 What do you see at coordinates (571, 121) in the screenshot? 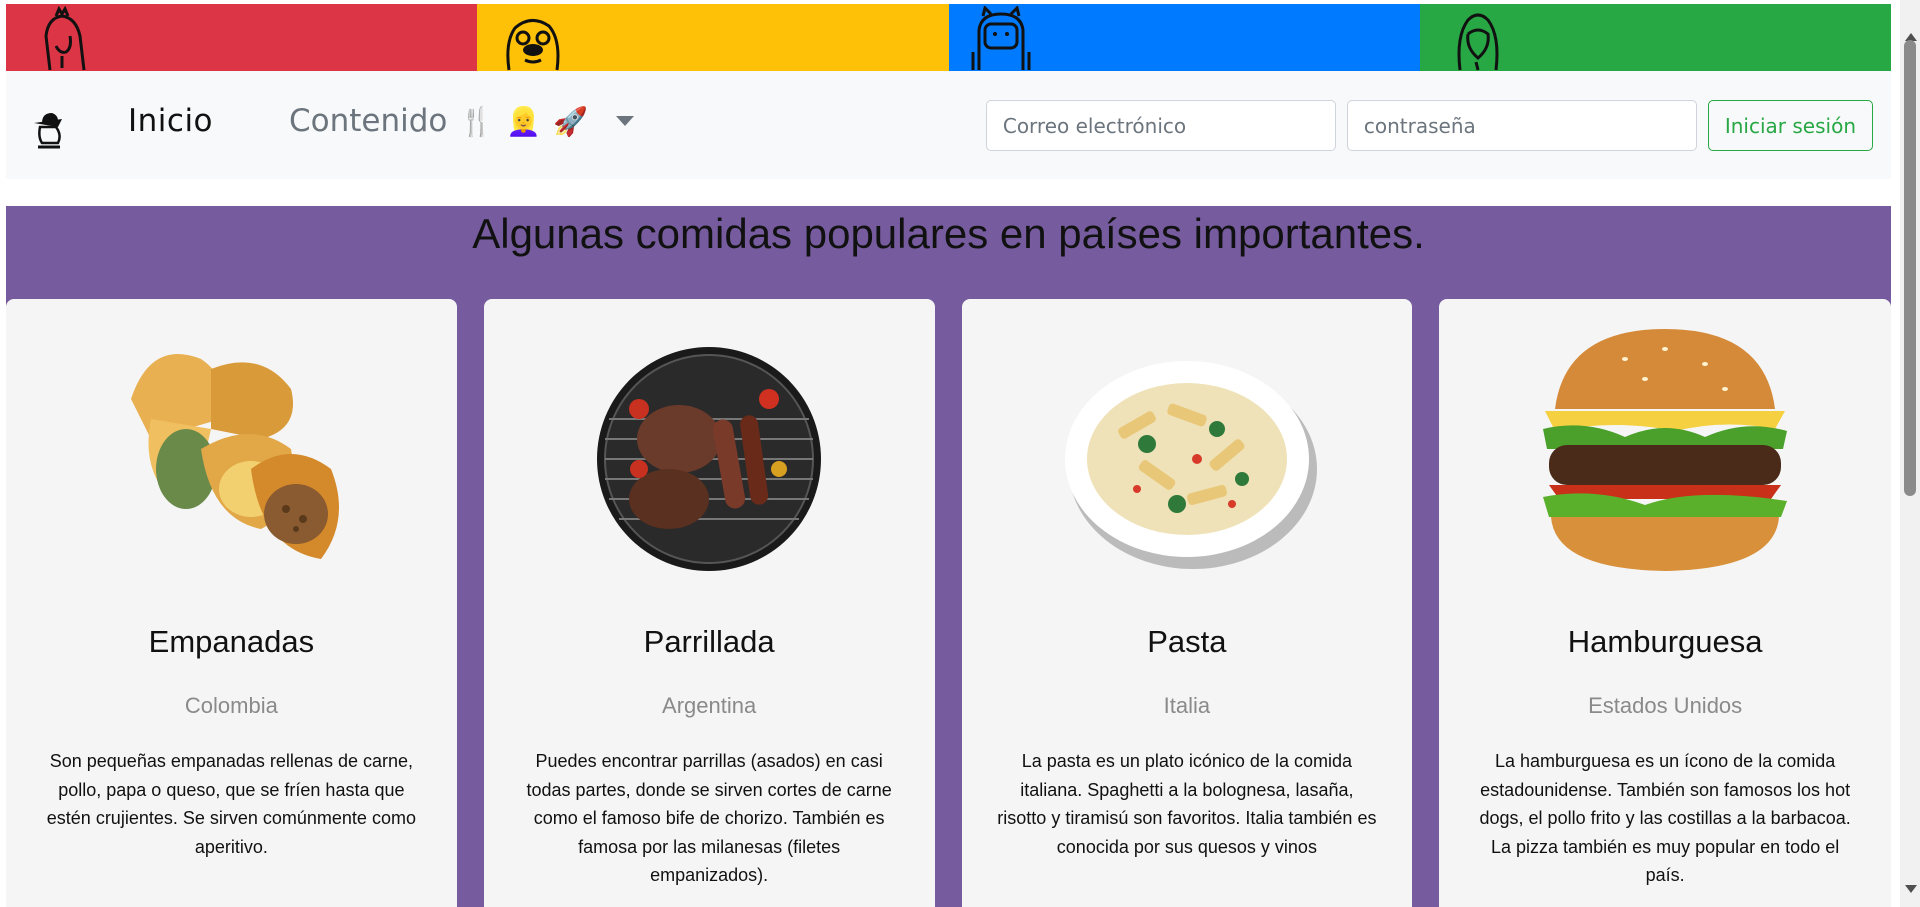
I see `rocket-icon: 🚀` at bounding box center [571, 121].